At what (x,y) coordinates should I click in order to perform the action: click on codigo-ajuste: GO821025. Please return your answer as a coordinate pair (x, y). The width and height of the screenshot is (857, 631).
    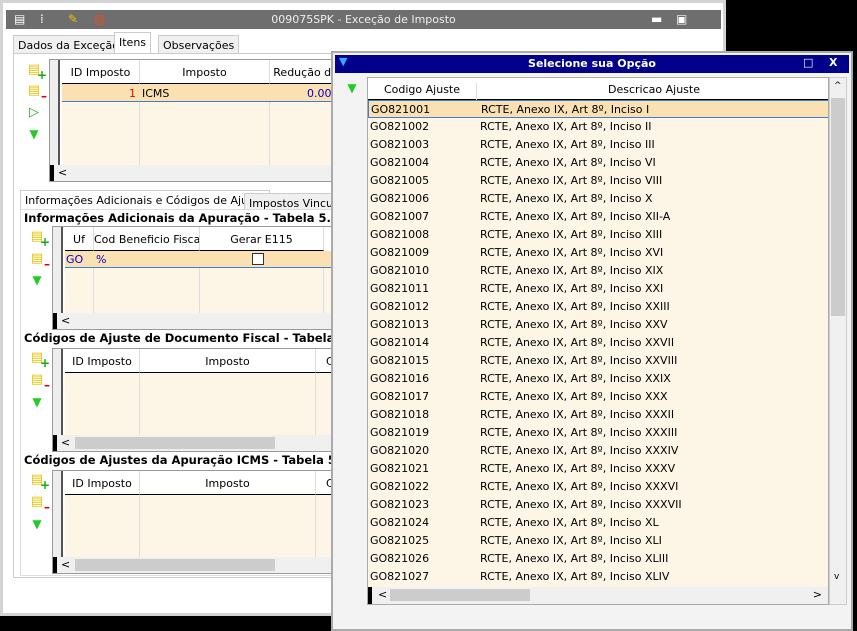
    Looking at the image, I should click on (400, 540).